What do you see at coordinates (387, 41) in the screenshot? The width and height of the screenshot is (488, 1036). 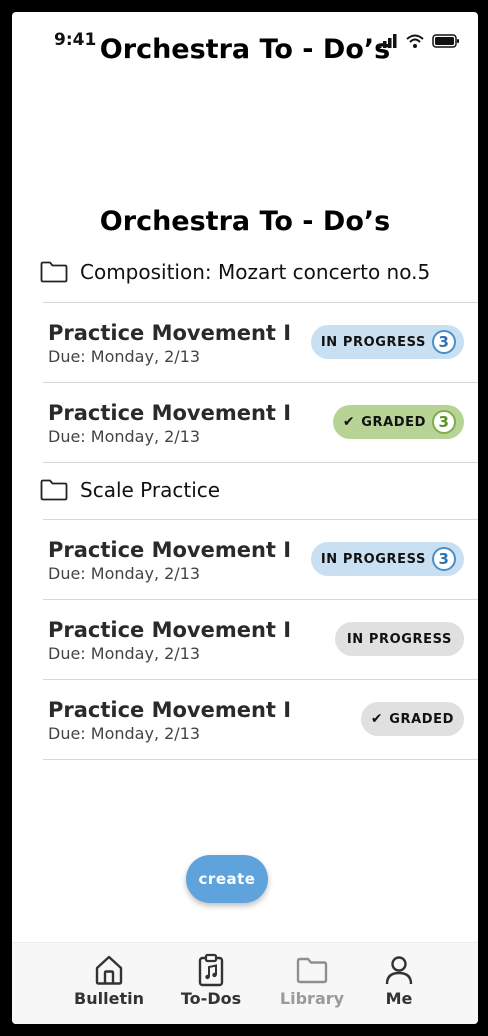 I see `signal-icon` at bounding box center [387, 41].